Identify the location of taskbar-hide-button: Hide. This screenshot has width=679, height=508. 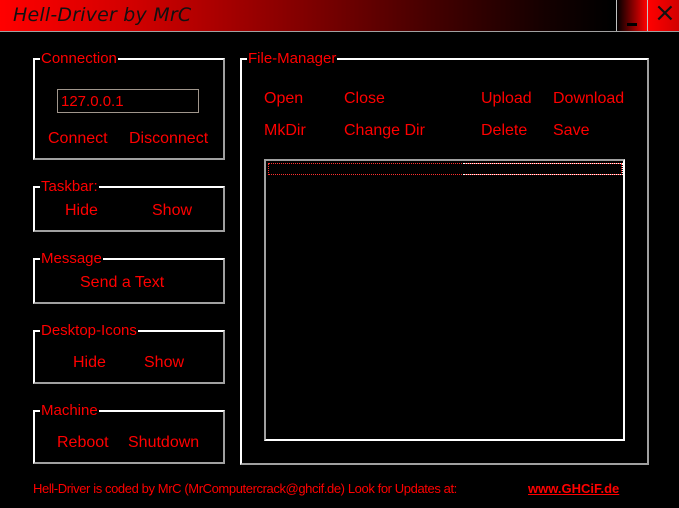
(81, 211).